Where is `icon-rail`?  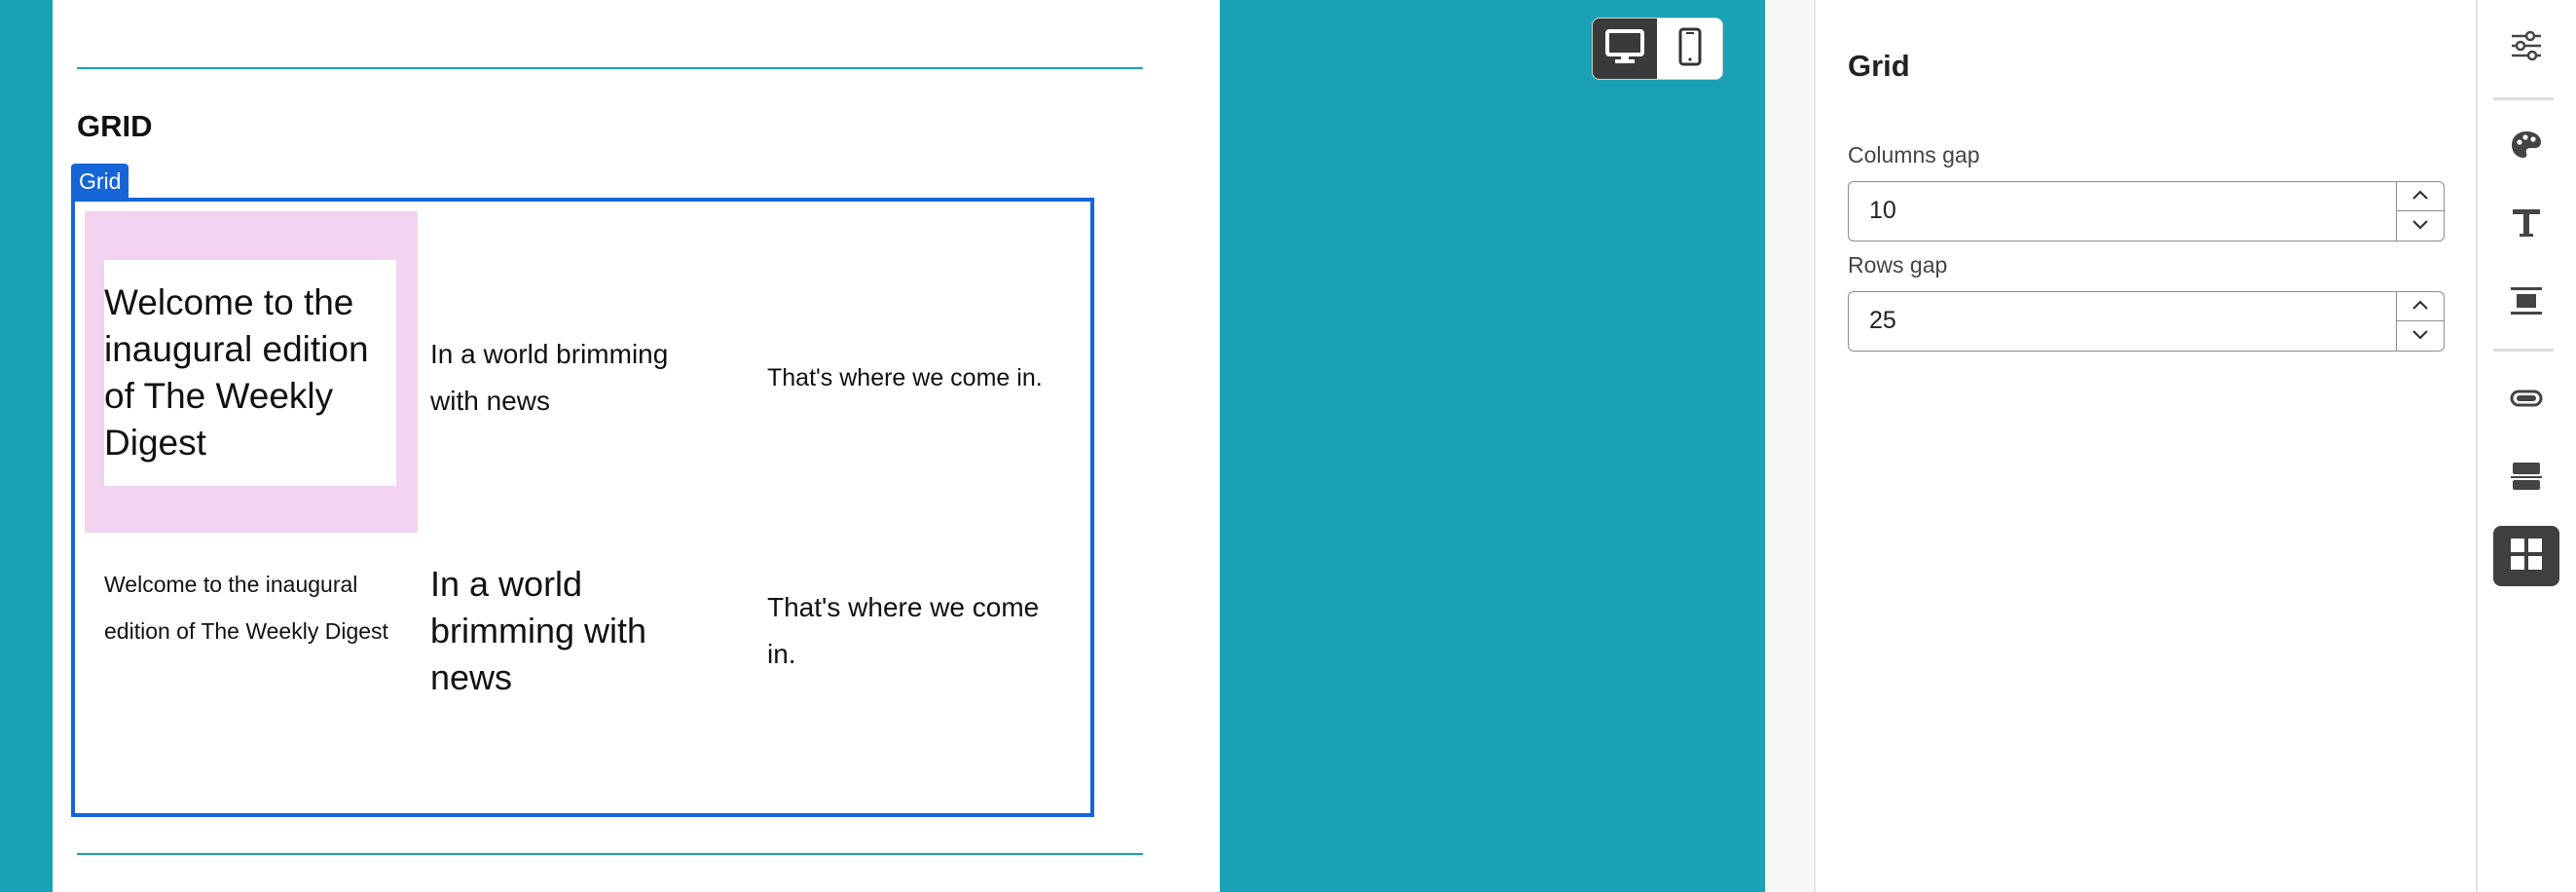 icon-rail is located at coordinates (2526, 446).